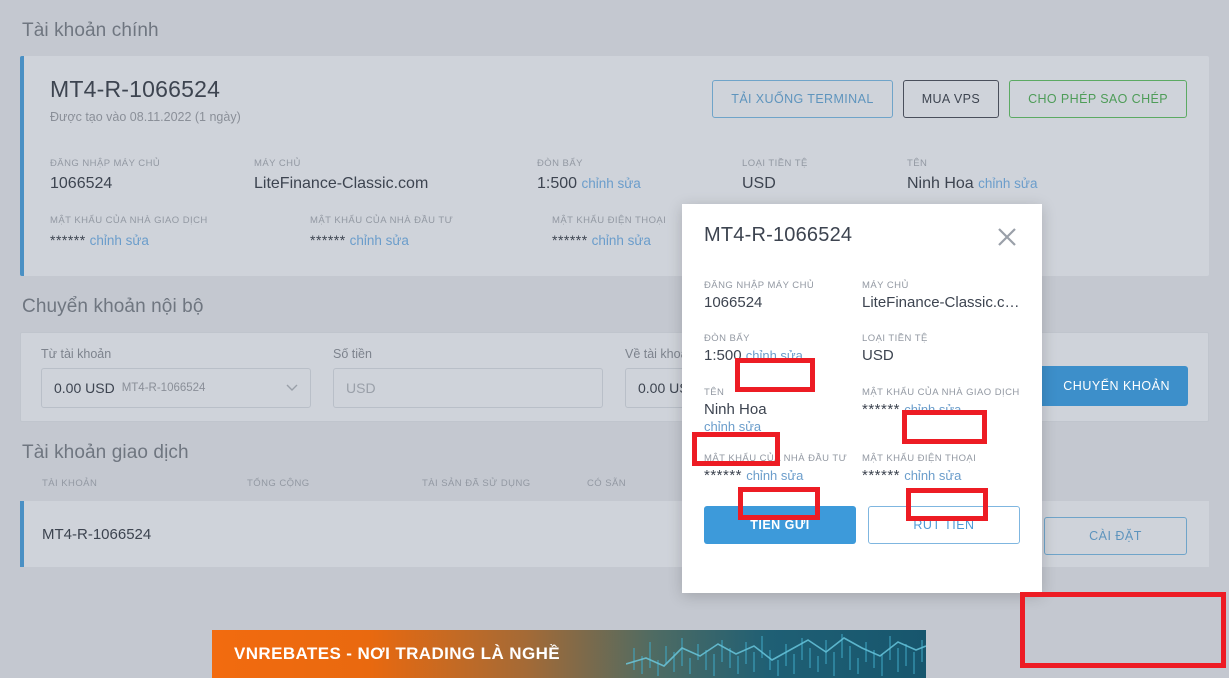 The height and width of the screenshot is (678, 1229). I want to click on modal-field-label: LOẠI TIỀN TỆ, so click(895, 338).